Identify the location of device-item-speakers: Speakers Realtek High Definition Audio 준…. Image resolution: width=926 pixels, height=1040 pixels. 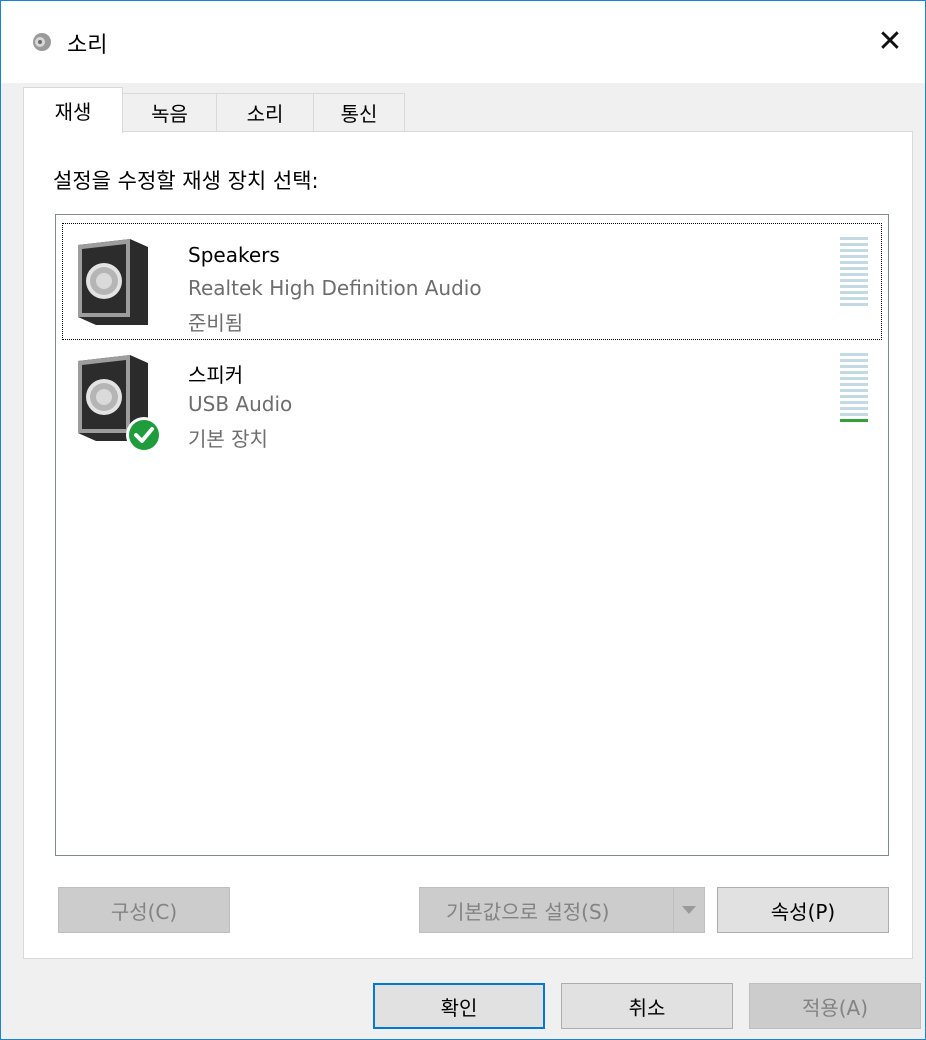
(472, 281).